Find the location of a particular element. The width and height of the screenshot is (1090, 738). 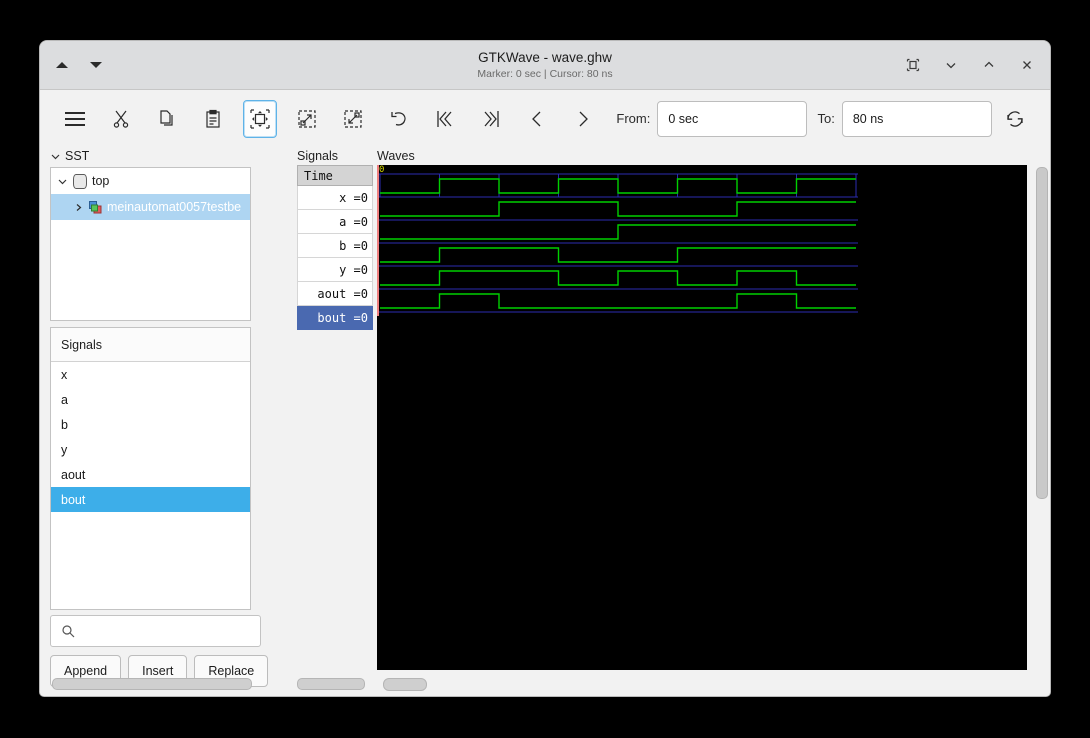

time-header: Time is located at coordinates (335, 175).